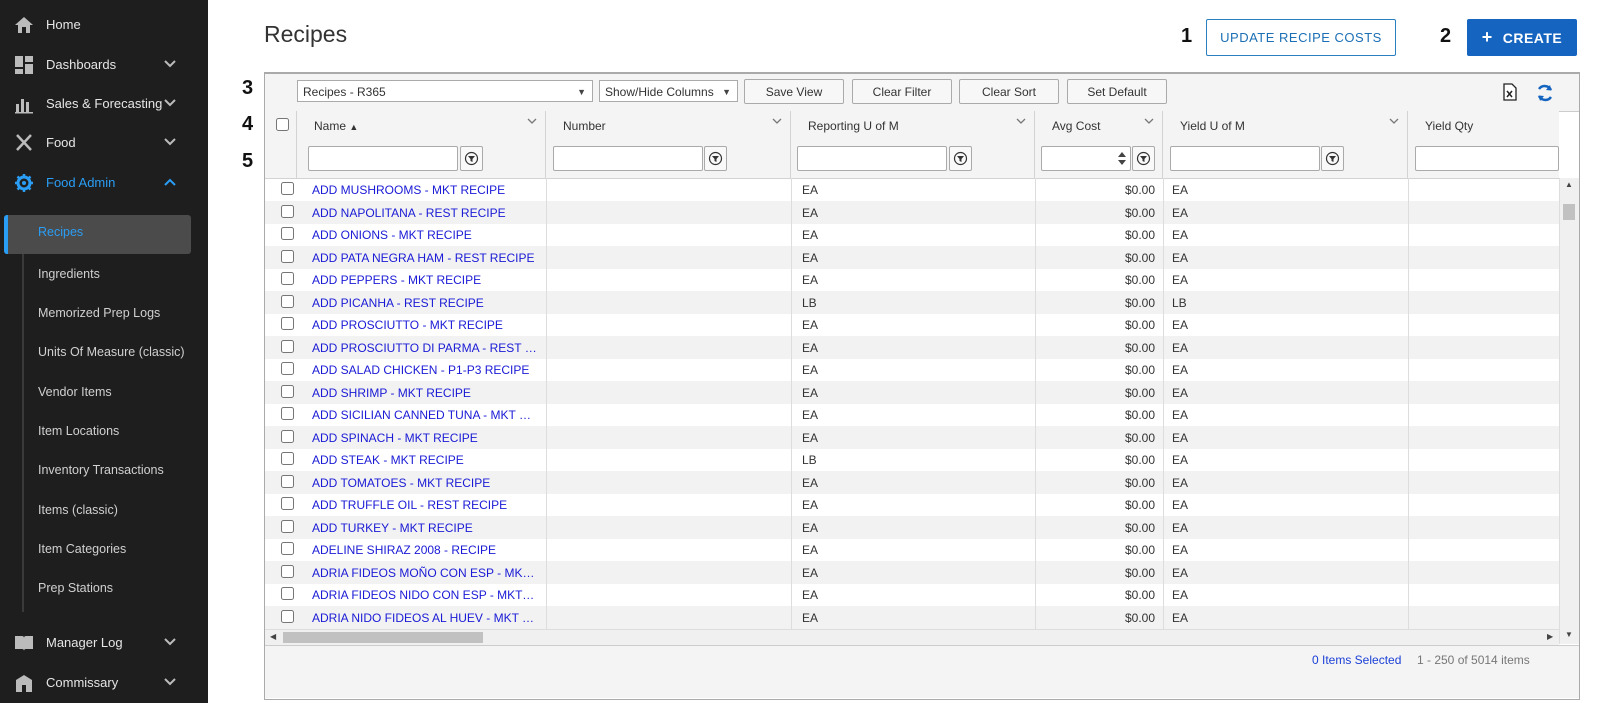  I want to click on recipe-name-link: ADD PROSCIUTTO DI PARMA - REST RECIPE, so click(424, 348).